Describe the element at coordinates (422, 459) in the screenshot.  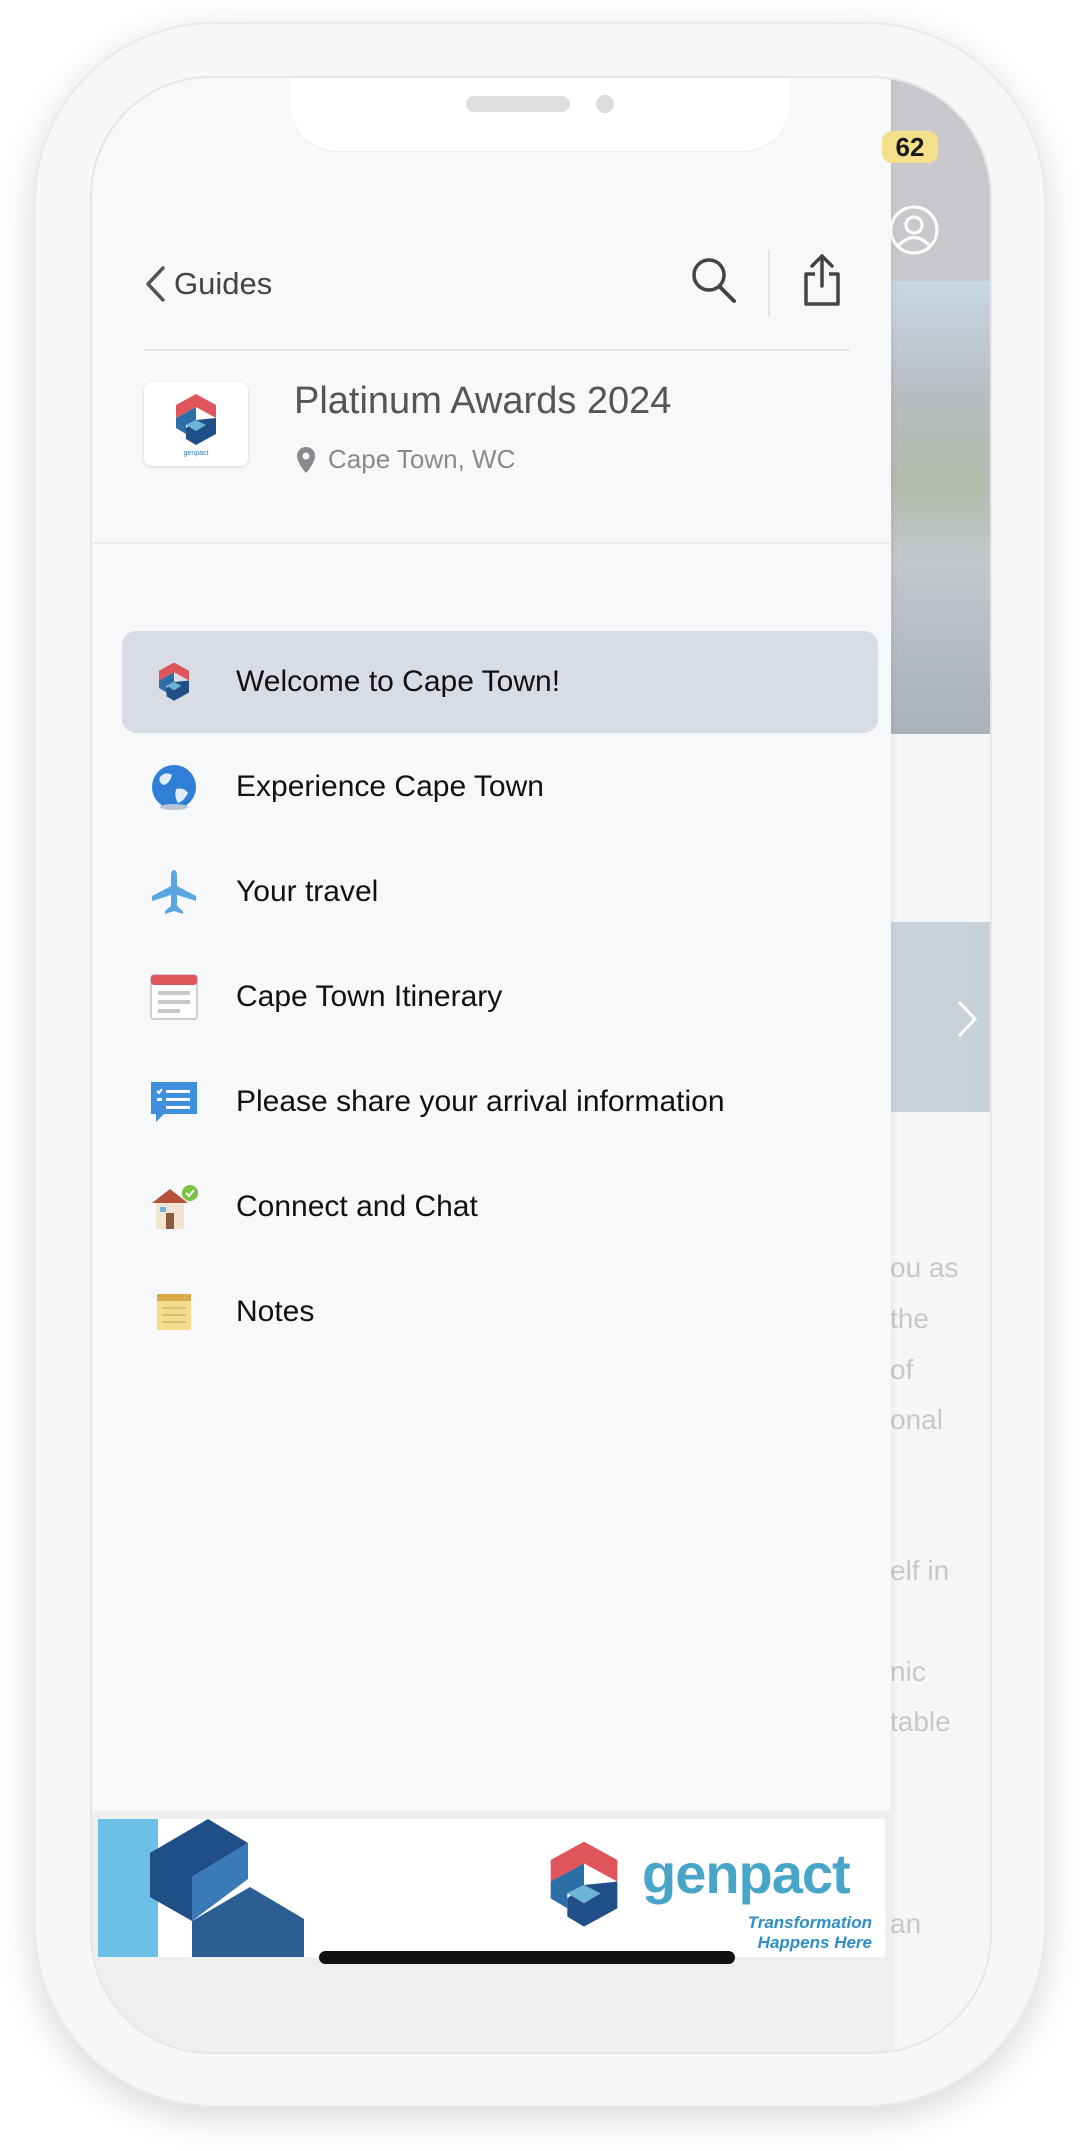
I see `event-location-text: Cape Town, WC` at that location.